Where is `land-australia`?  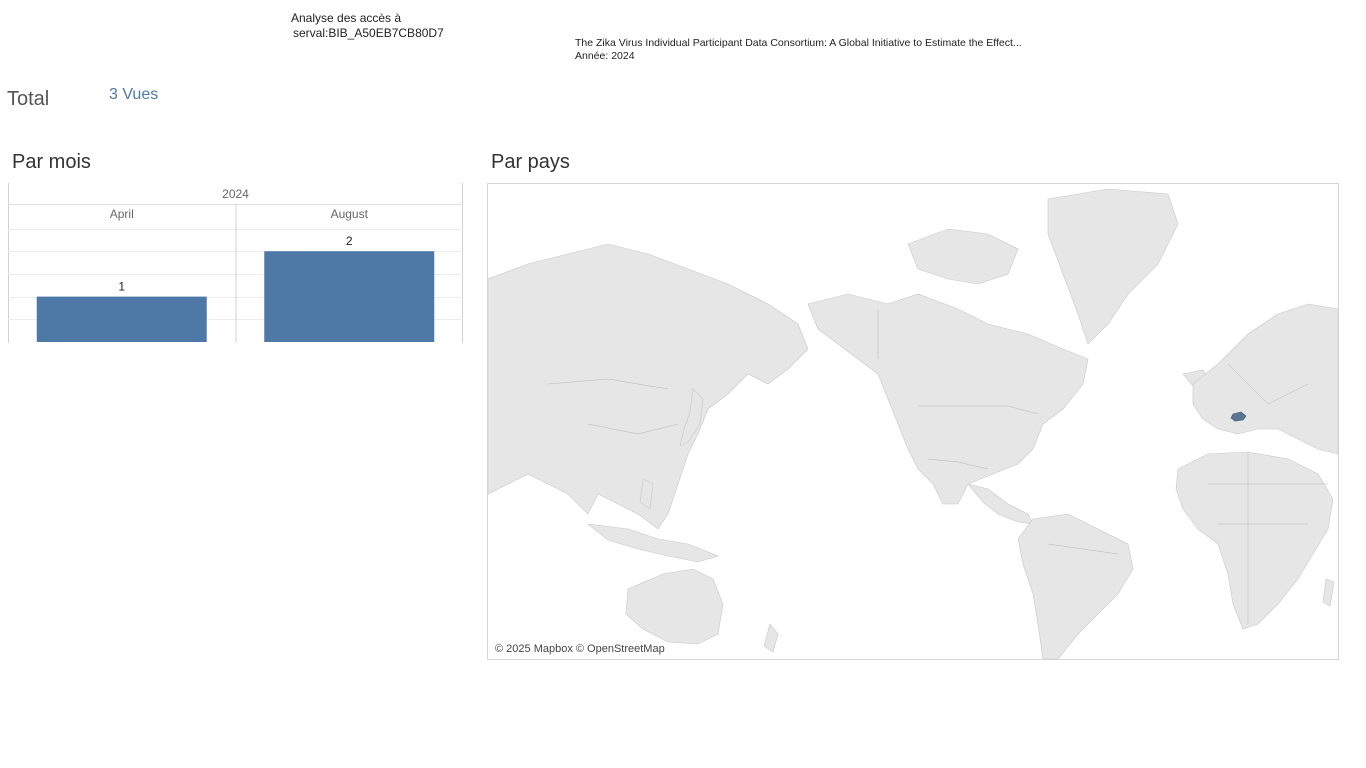 land-australia is located at coordinates (674, 606).